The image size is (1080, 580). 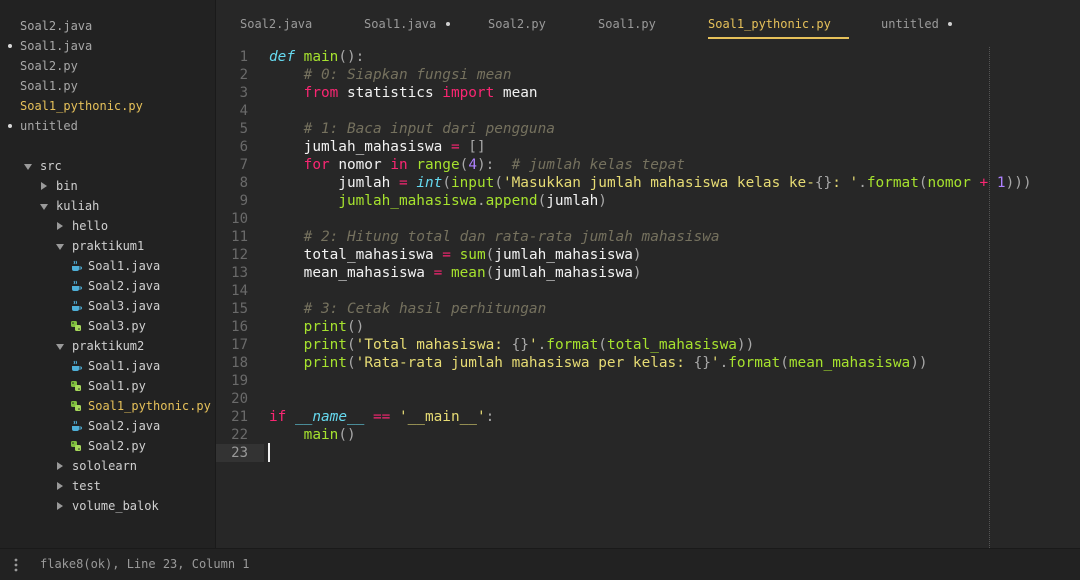 What do you see at coordinates (724, 363) in the screenshot?
I see `code-token: .` at bounding box center [724, 363].